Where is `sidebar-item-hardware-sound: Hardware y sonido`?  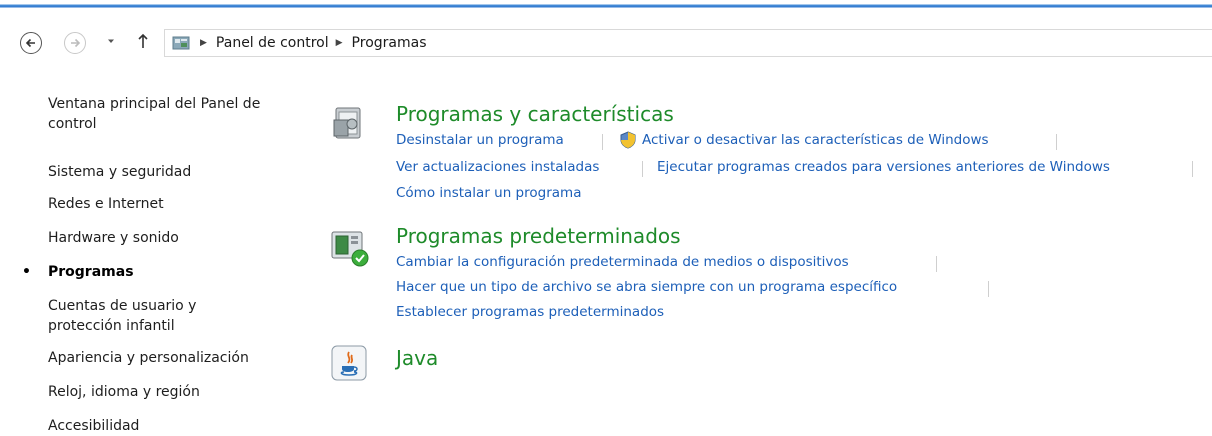 sidebar-item-hardware-sound: Hardware y sonido is located at coordinates (113, 238).